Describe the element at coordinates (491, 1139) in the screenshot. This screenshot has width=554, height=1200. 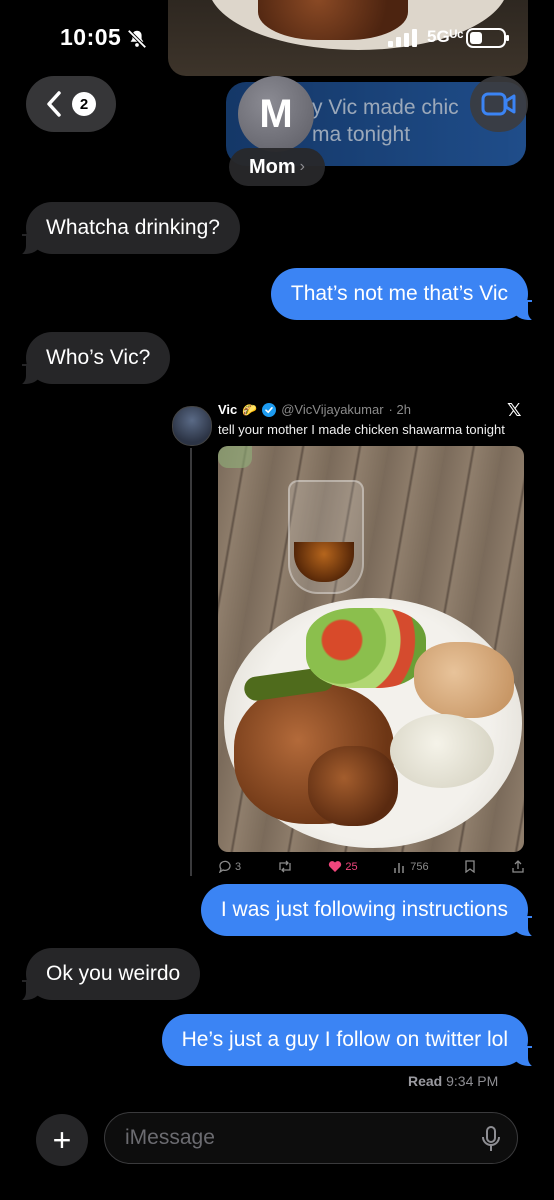
I see `microphone-icon` at that location.